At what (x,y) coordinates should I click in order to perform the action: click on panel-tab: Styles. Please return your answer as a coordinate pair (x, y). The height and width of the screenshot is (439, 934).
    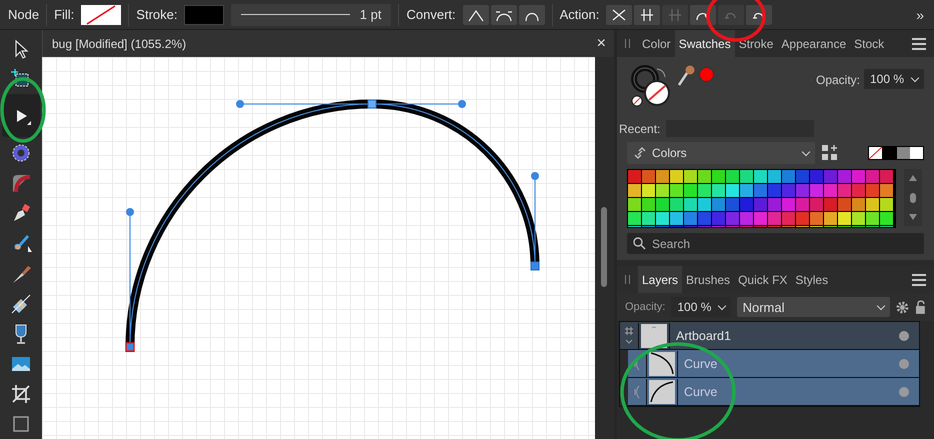
    Looking at the image, I should click on (811, 279).